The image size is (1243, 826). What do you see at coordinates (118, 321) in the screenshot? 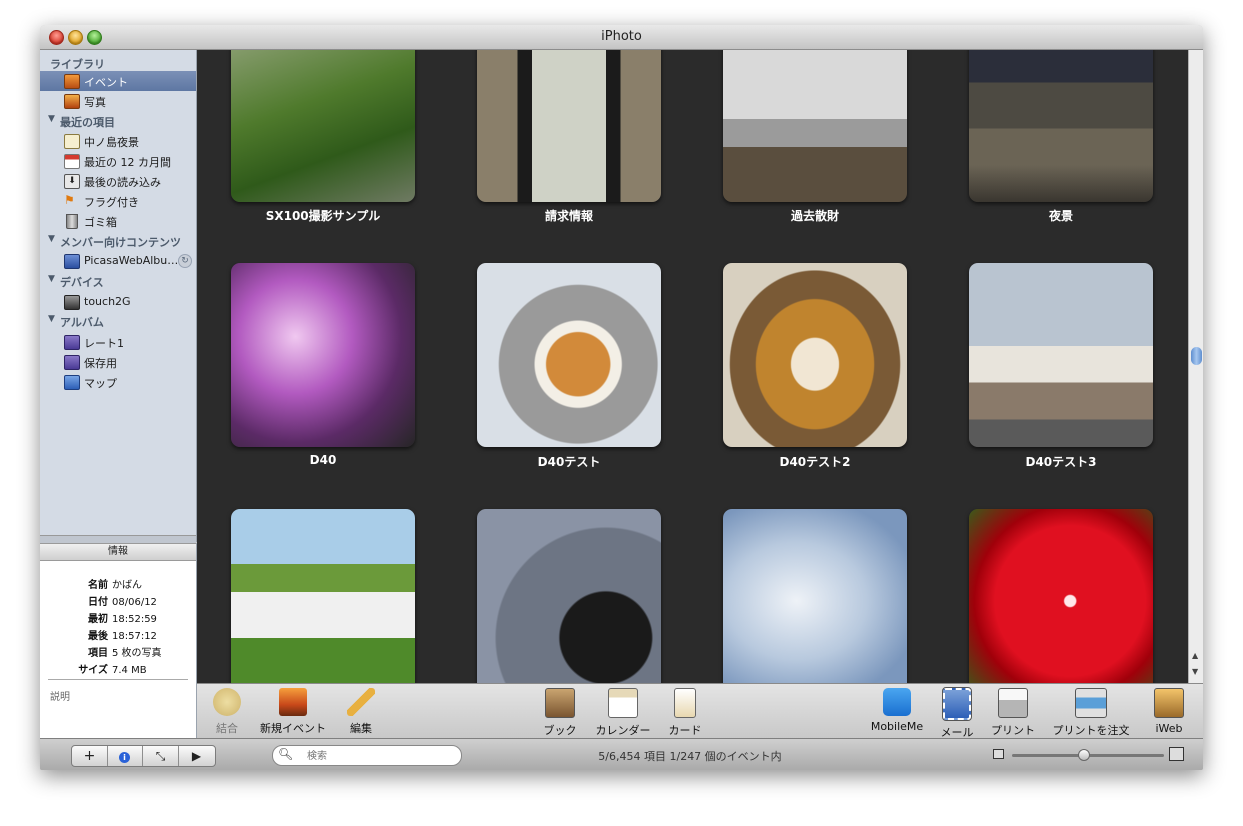
I see `sidebar-section-albums: ▼ アルバム` at bounding box center [118, 321].